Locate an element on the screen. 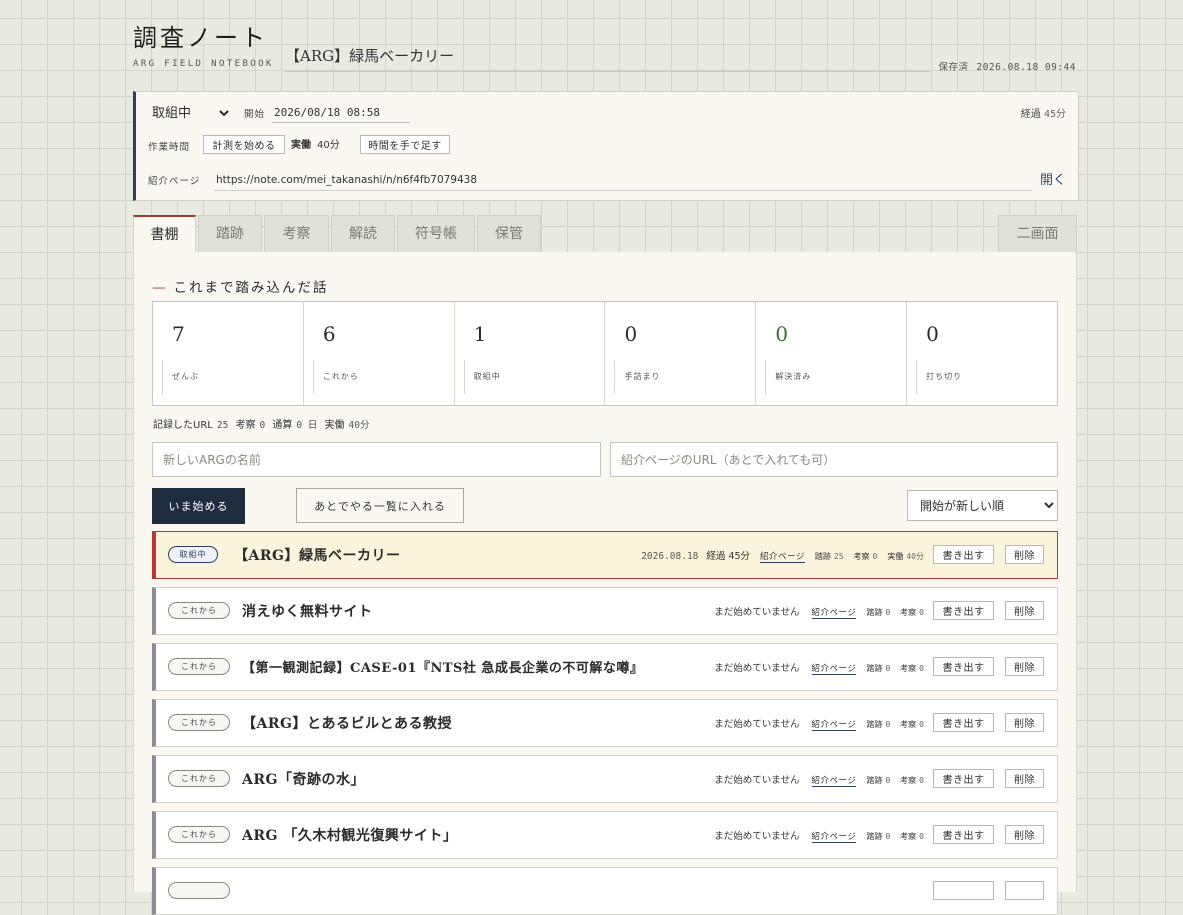  app-title: 調査ノート is located at coordinates (200, 38).